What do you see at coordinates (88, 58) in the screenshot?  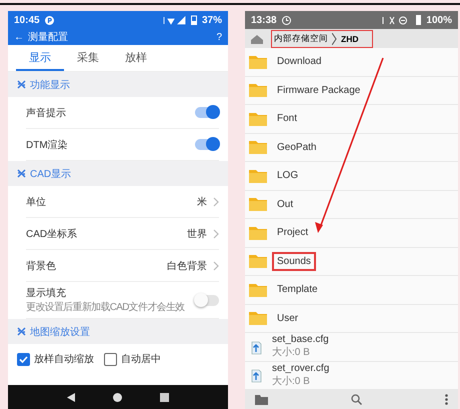 I see `tab: 采集` at bounding box center [88, 58].